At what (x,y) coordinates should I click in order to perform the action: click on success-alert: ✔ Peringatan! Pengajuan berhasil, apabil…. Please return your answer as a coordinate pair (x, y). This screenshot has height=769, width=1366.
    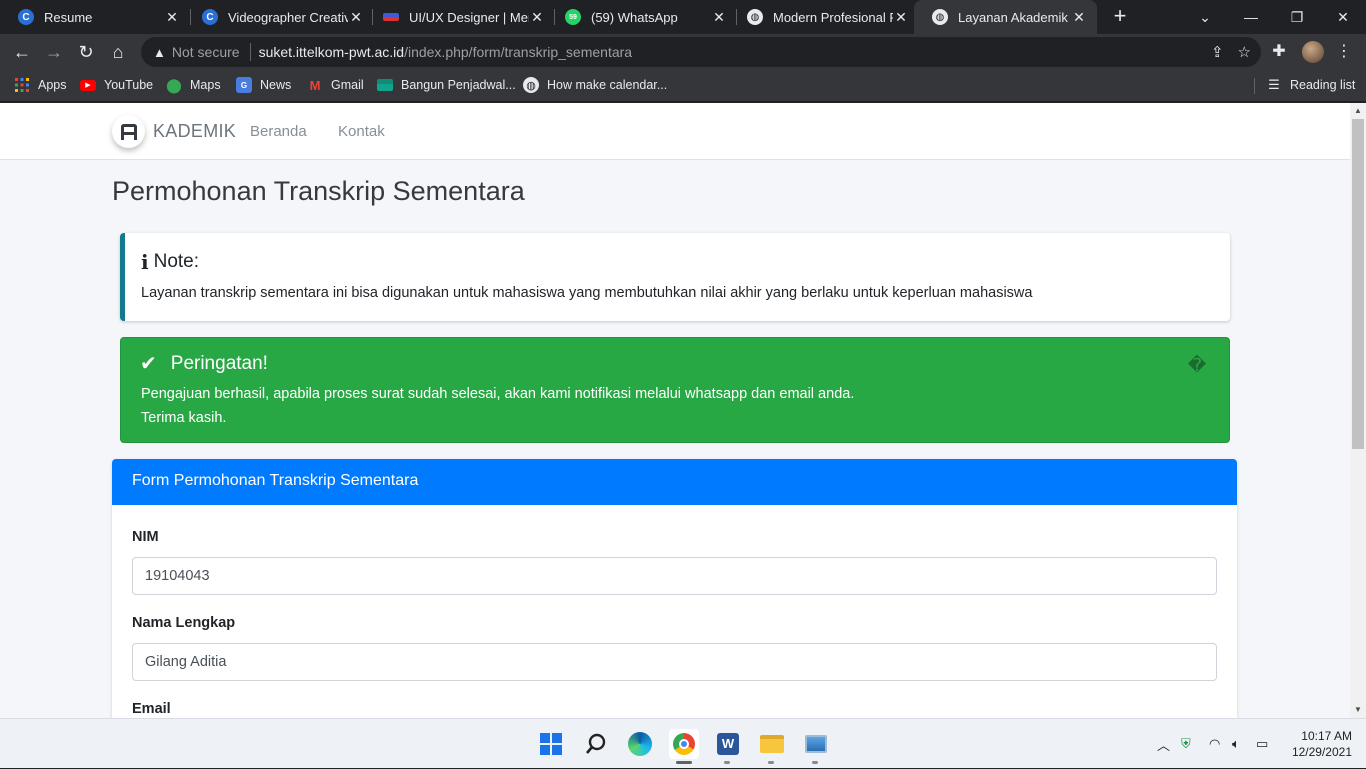
    Looking at the image, I should click on (675, 390).